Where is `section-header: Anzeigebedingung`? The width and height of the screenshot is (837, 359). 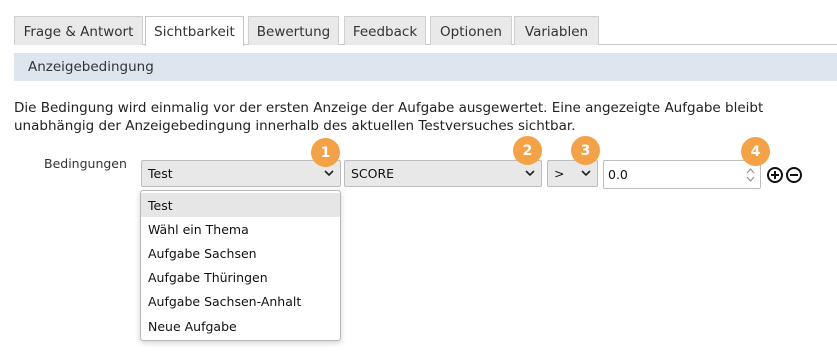
section-header: Anzeigebedingung is located at coordinates (425, 67).